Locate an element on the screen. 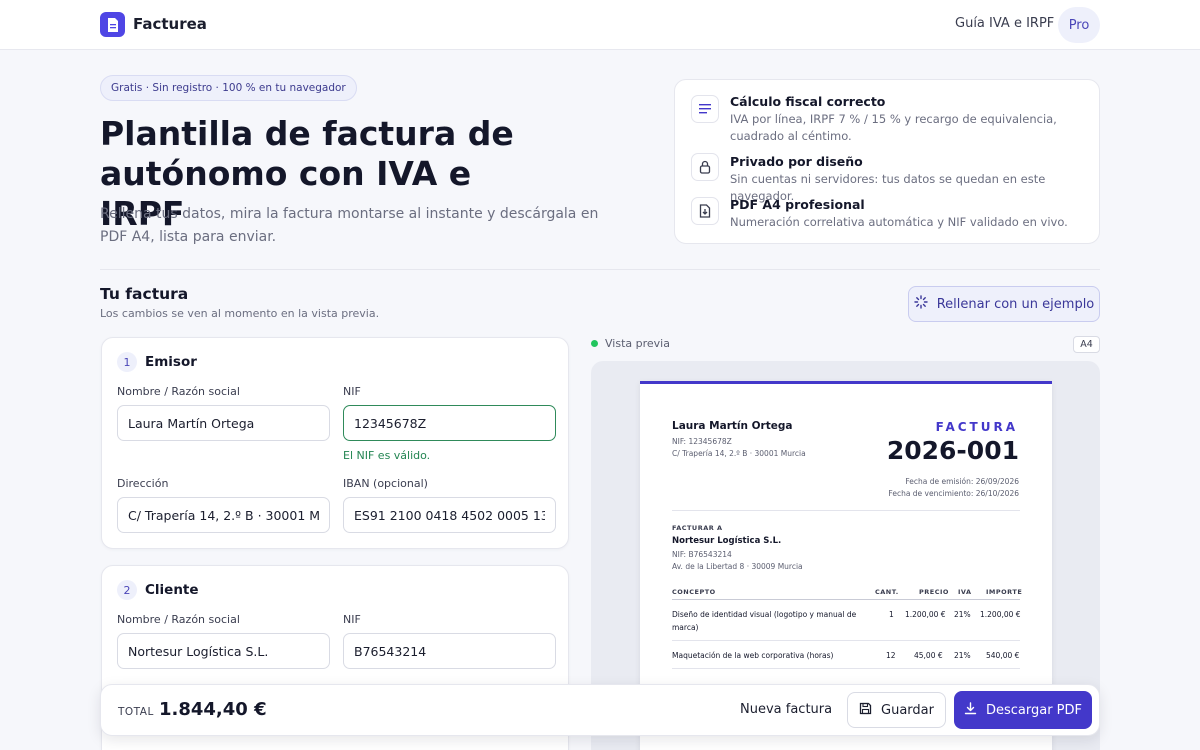 The image size is (1200, 750). save-label: Guardar is located at coordinates (907, 710).